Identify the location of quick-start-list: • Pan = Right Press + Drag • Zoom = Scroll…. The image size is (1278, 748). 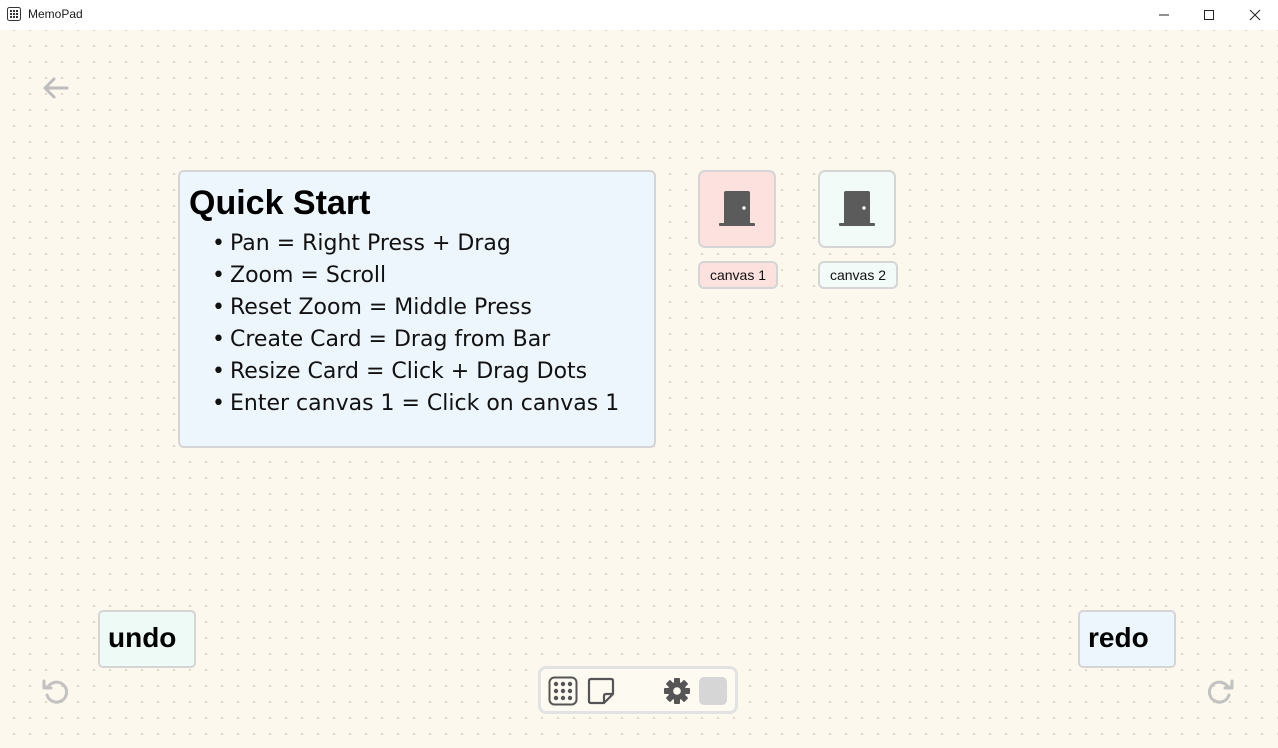
(415, 324).